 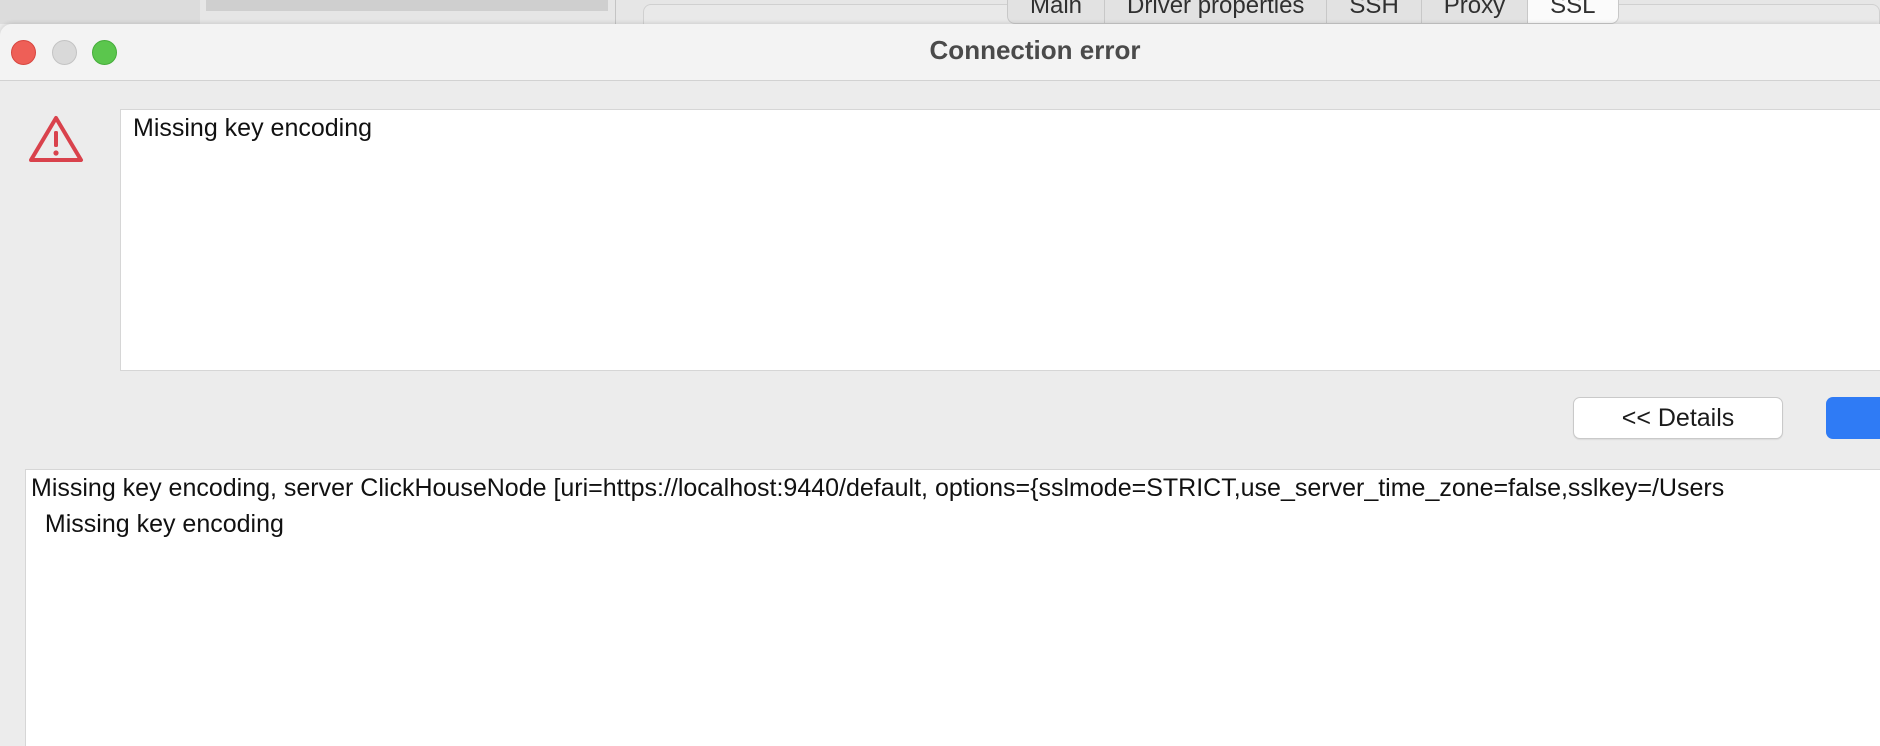 I want to click on background-window: Main Driver properties SSH Proxy SSL, so click(x=940, y=12).